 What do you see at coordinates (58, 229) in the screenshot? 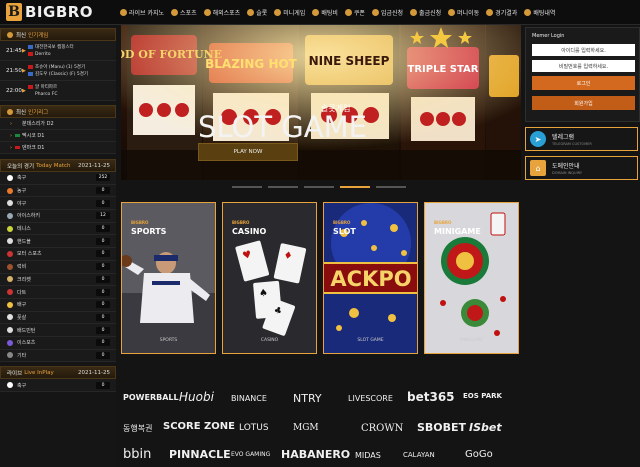
I see `sport-row: 테니스 0` at bounding box center [58, 229].